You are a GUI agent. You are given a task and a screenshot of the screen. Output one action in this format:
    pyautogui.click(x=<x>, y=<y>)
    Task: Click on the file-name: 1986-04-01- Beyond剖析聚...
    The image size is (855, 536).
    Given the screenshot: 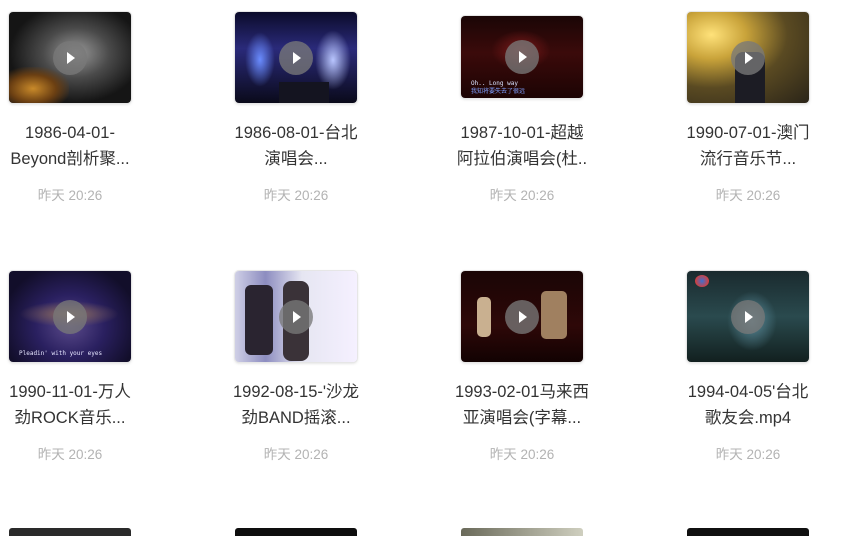 What is the action you would take?
    pyautogui.click(x=85, y=146)
    